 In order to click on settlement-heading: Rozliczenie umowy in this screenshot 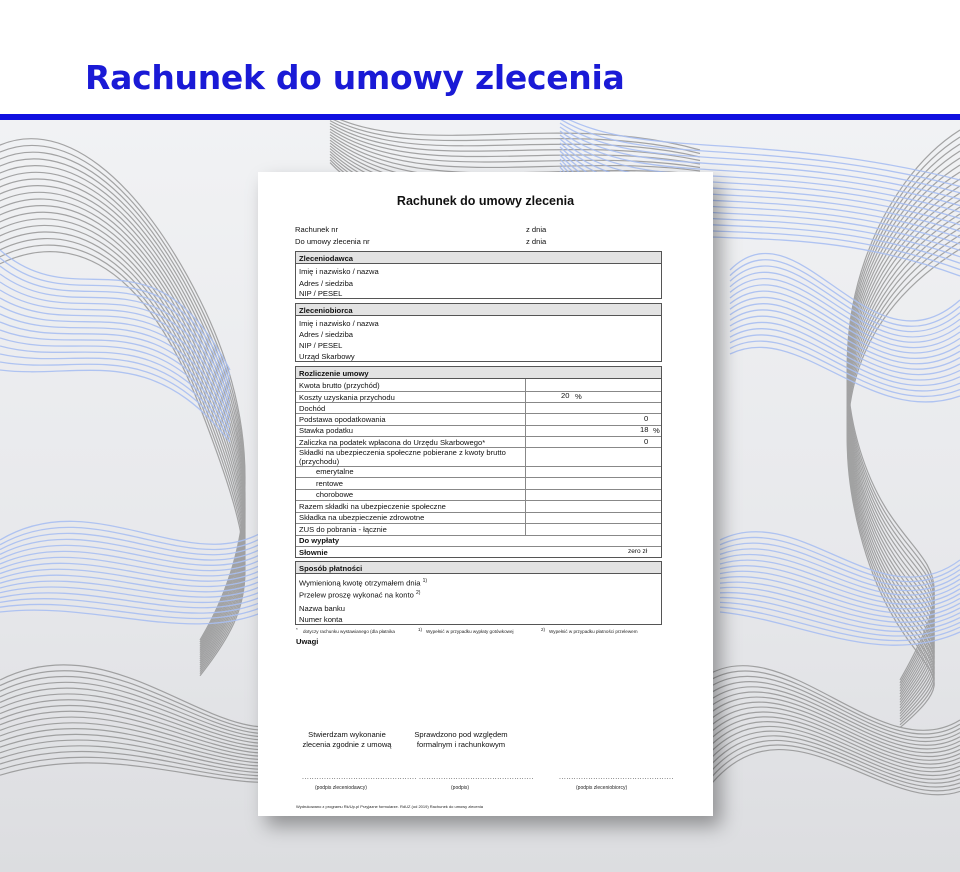, I will do `click(478, 373)`.